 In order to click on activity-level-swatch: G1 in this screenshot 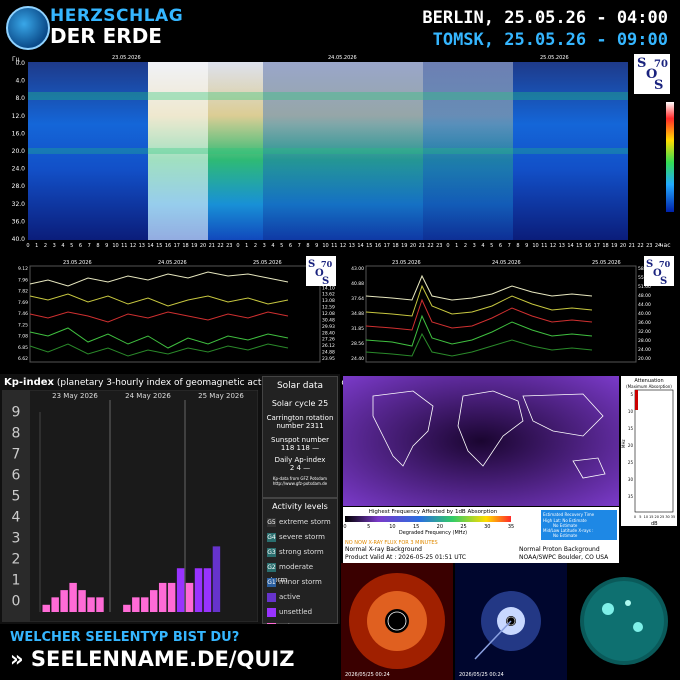, I will do `click(271, 582)`.